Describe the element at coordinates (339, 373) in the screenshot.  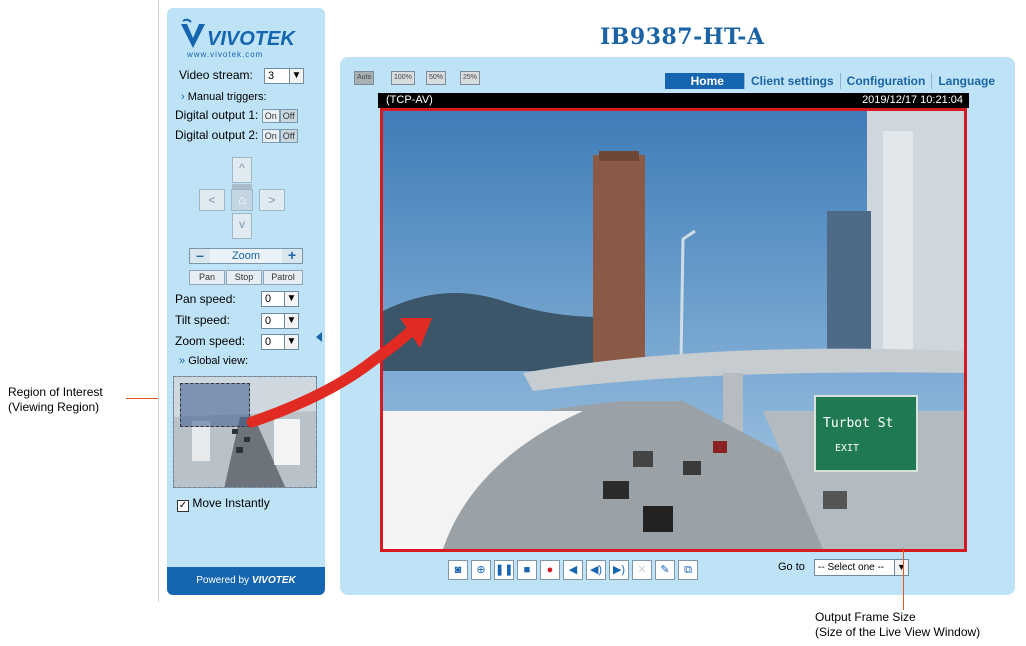
I see `roi-to-view-arrow` at that location.